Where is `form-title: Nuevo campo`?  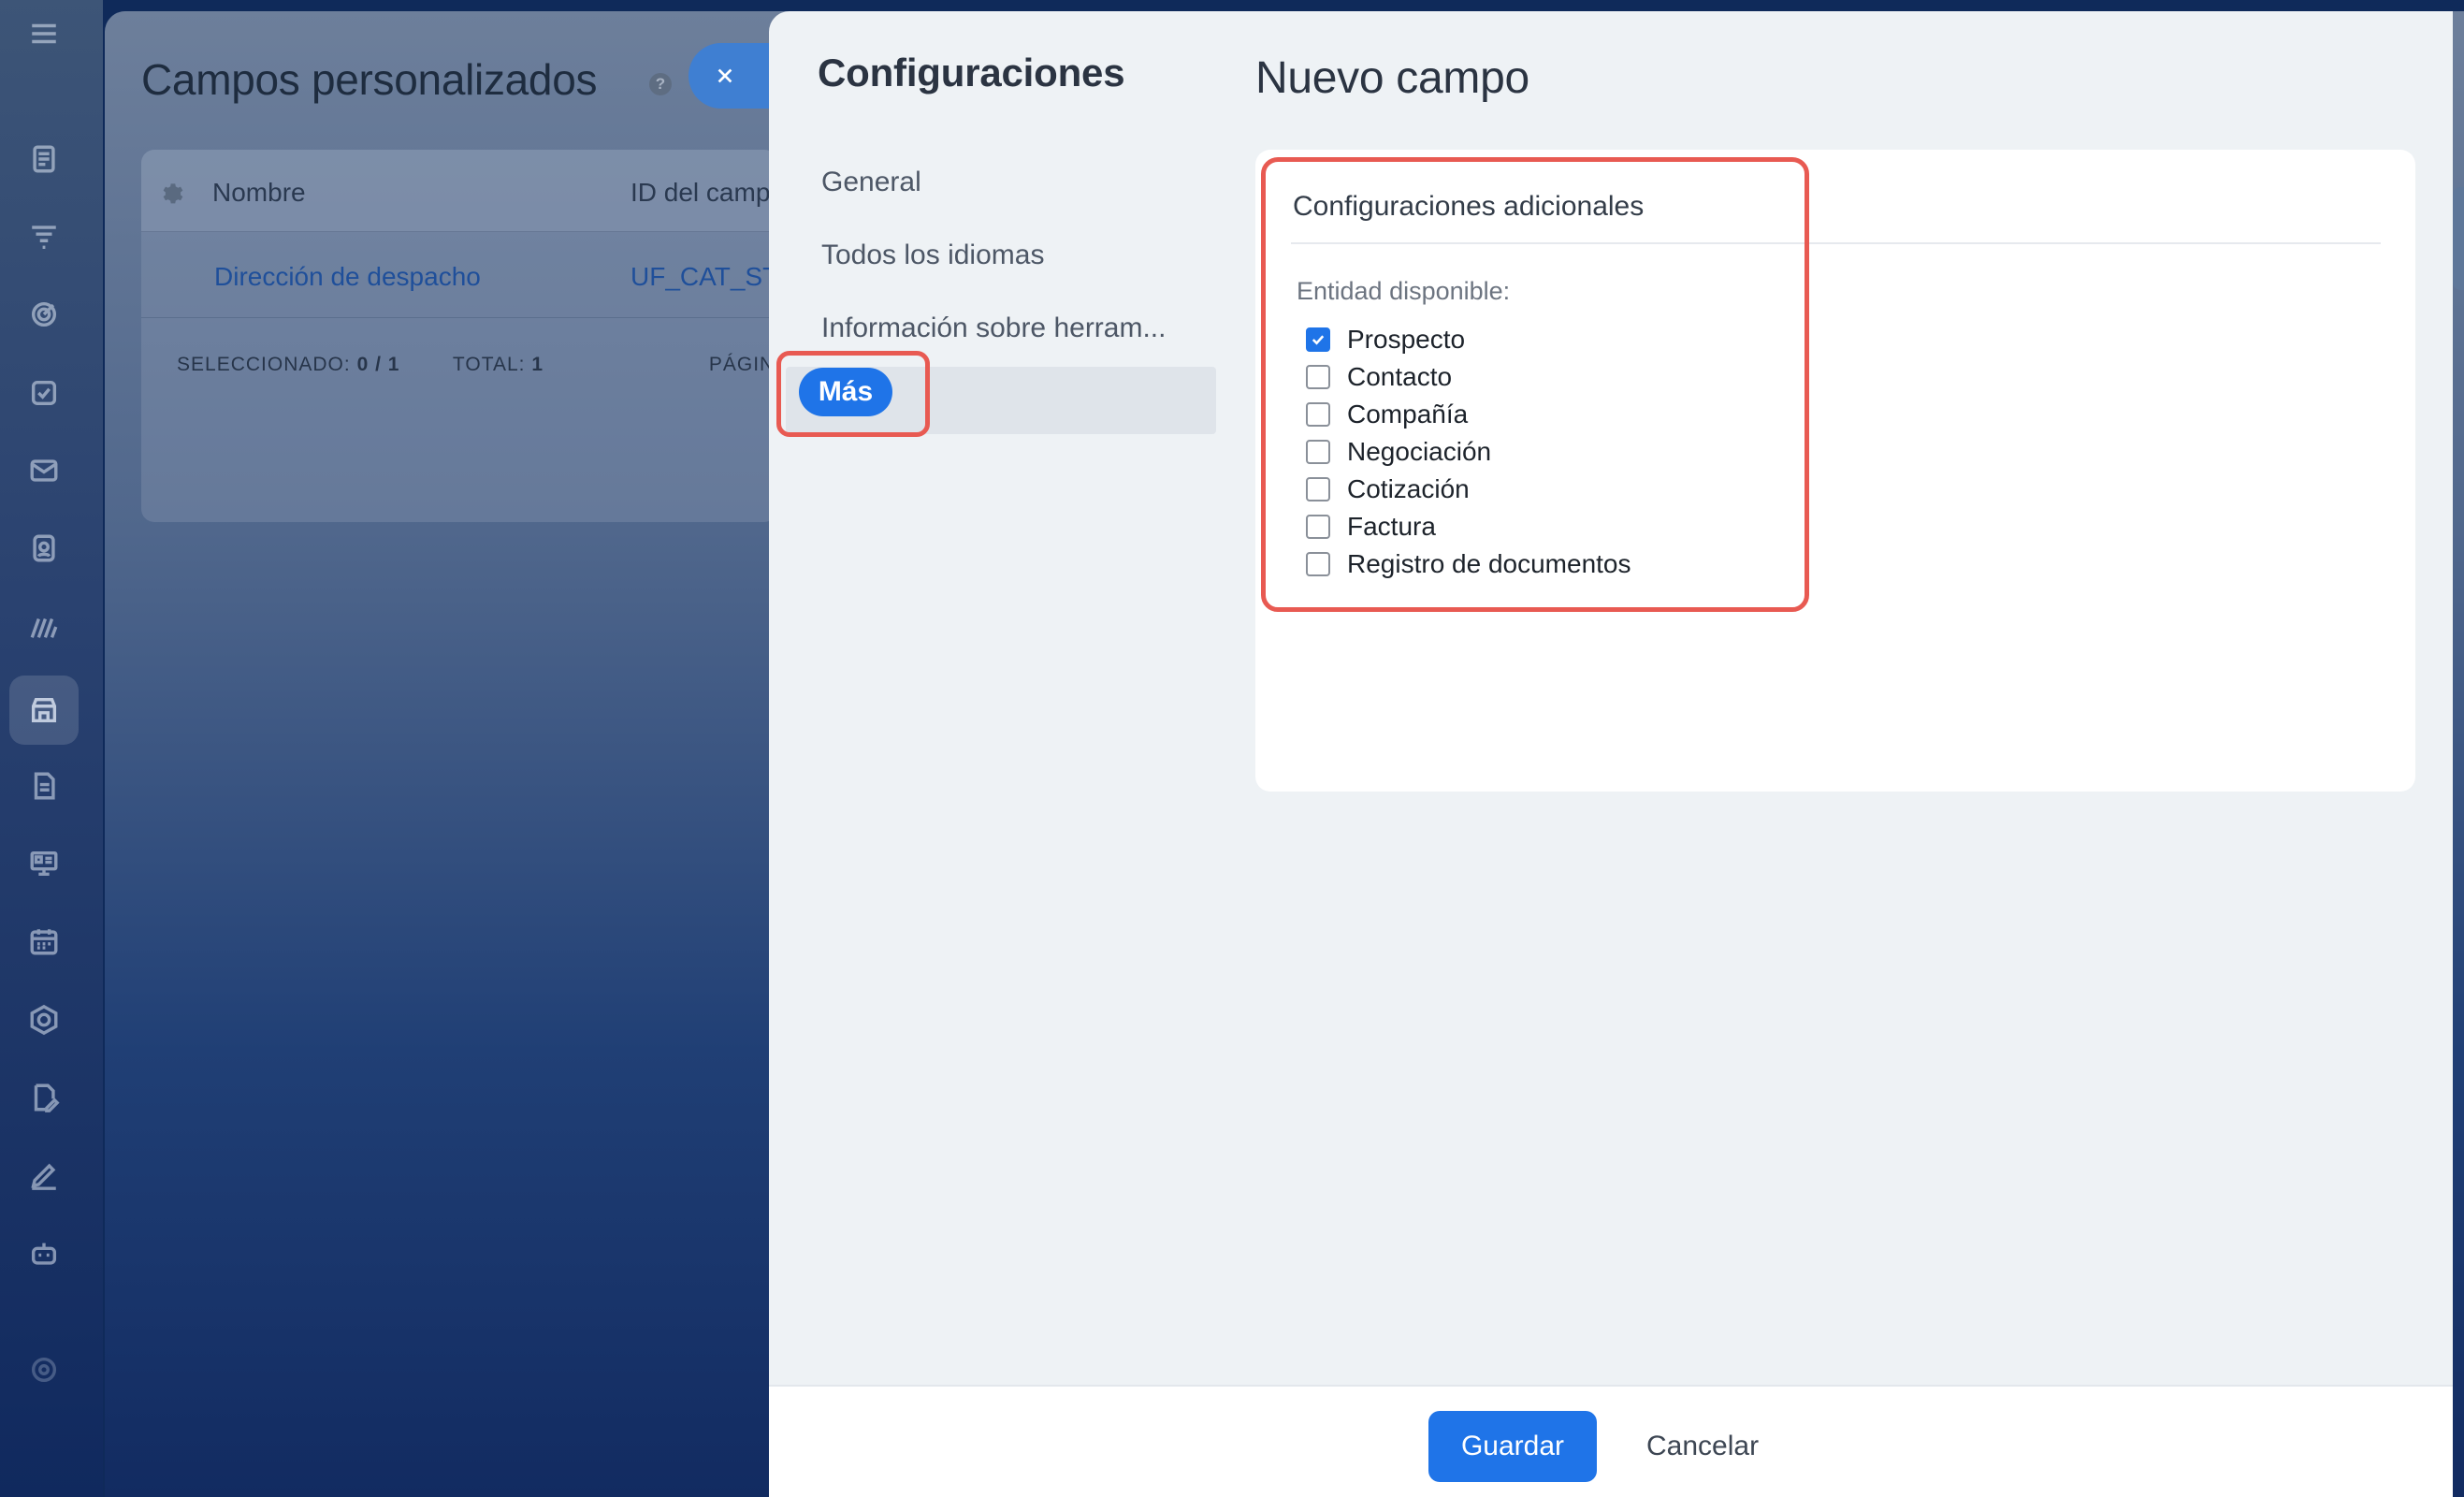
form-title: Nuevo campo is located at coordinates (1392, 78).